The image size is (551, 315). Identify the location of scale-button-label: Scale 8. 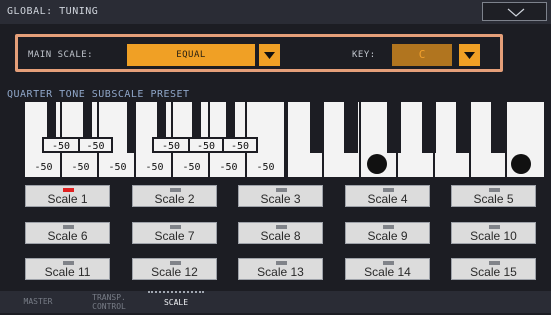
(280, 236).